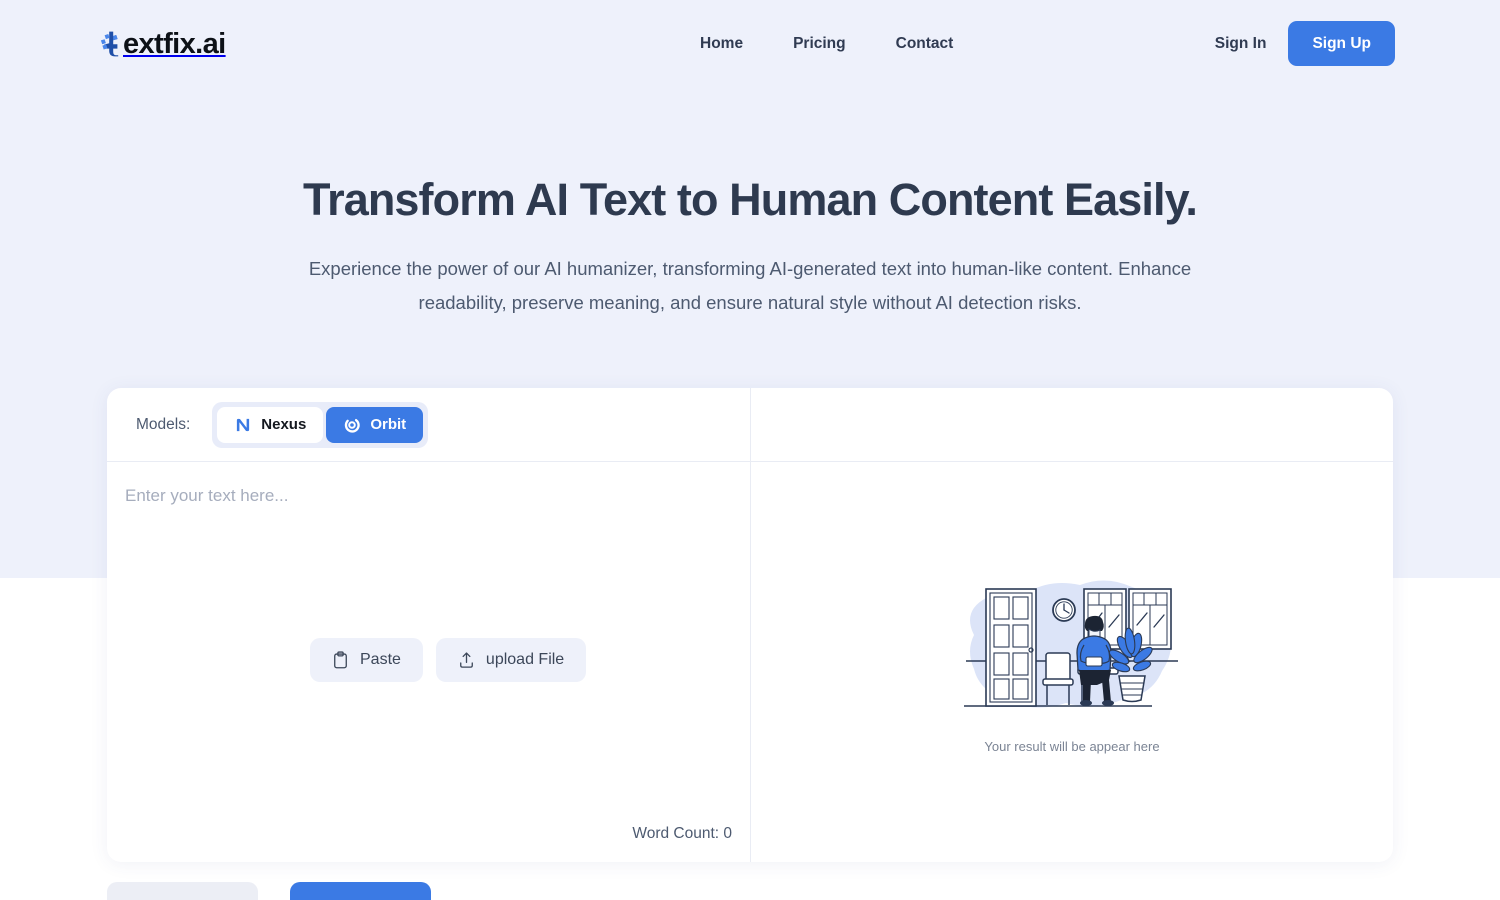  I want to click on clipboard-icon, so click(340, 660).